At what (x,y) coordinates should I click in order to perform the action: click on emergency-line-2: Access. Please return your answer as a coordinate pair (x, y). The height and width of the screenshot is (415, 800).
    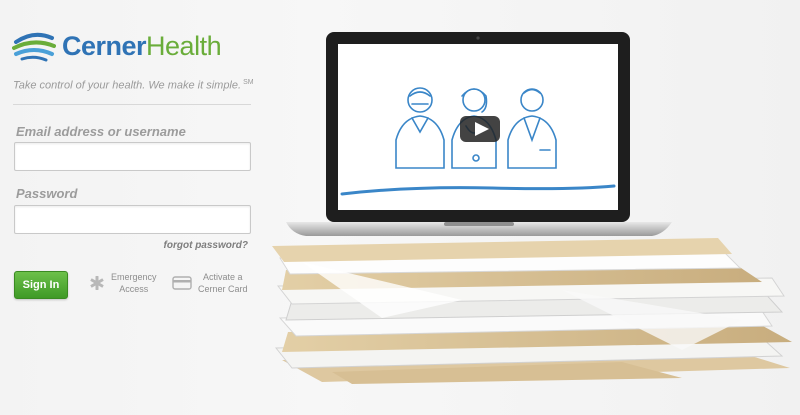
    Looking at the image, I should click on (134, 289).